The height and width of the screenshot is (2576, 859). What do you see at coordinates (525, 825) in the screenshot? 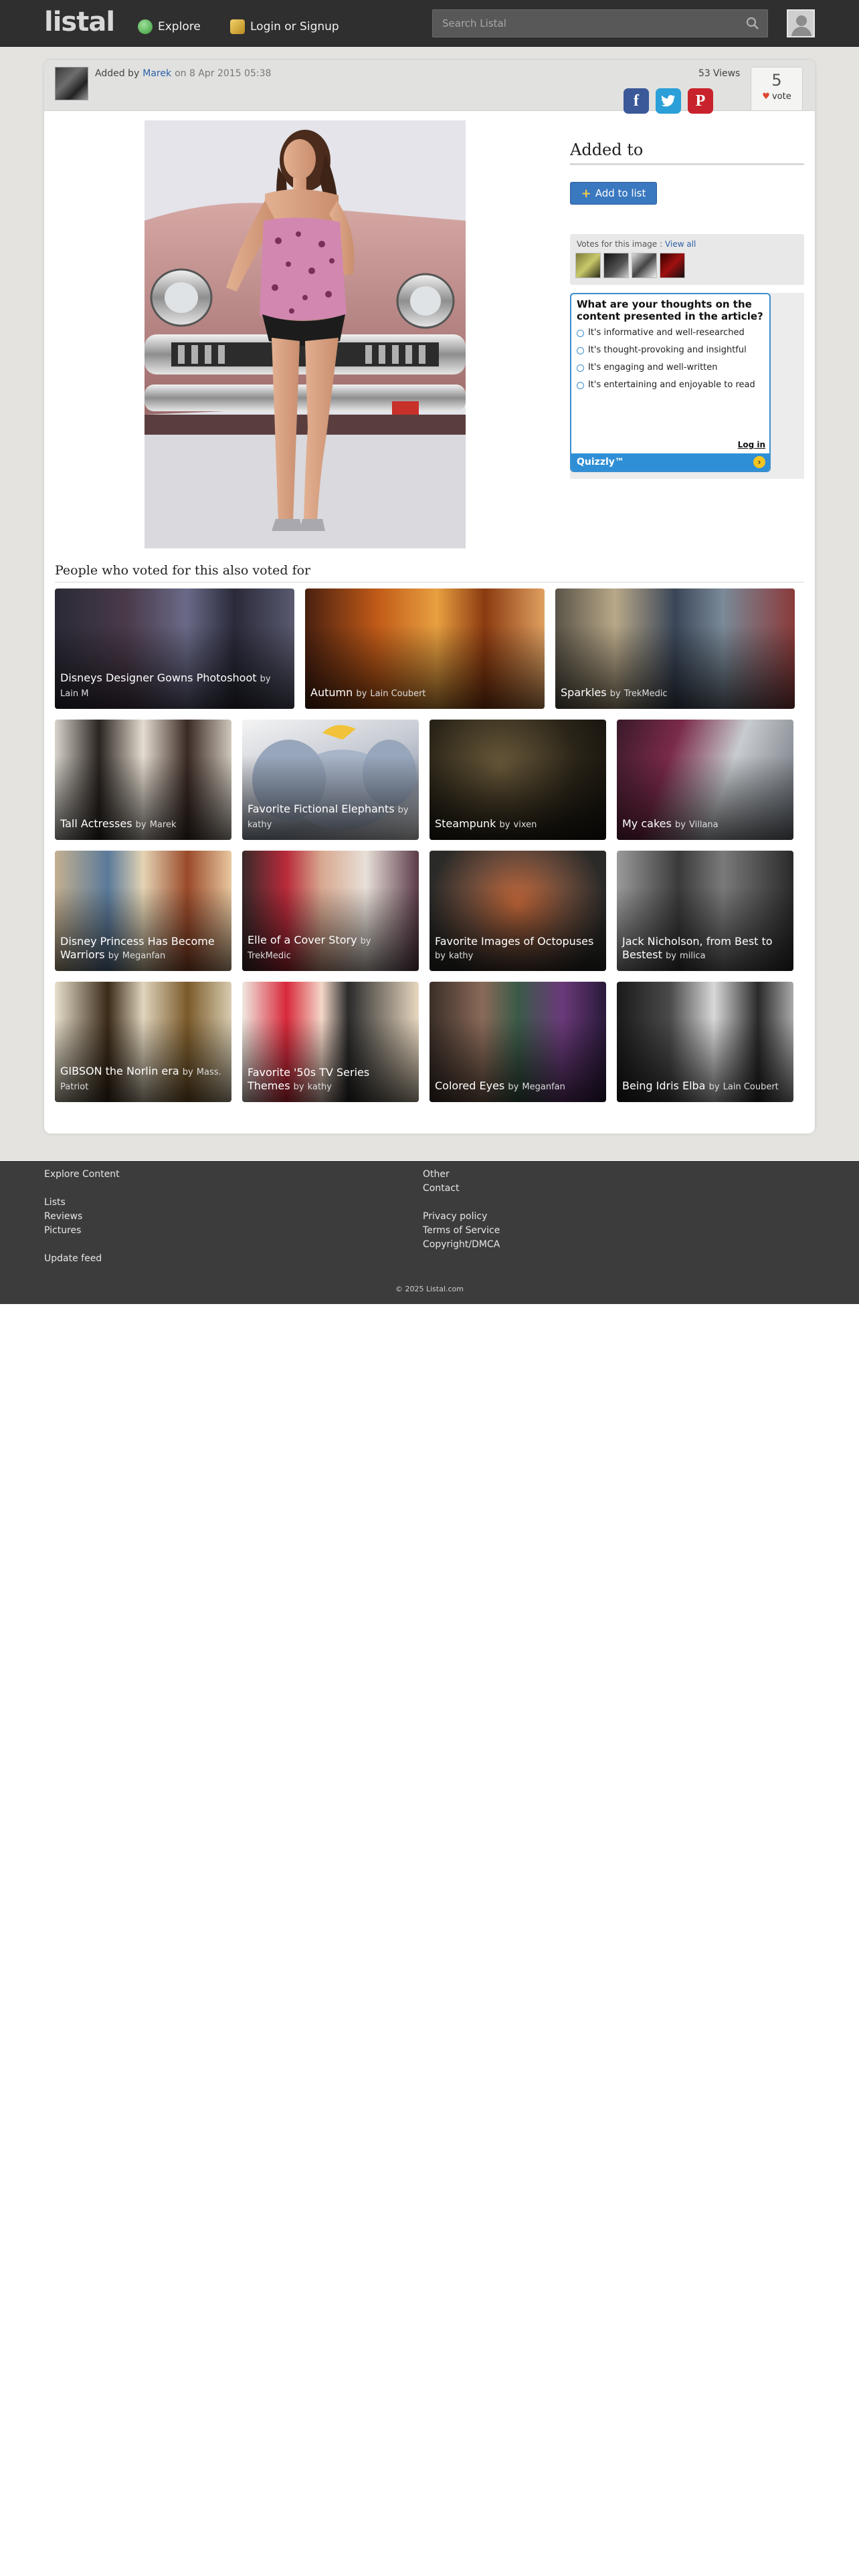
I see `tile-author: vixen` at bounding box center [525, 825].